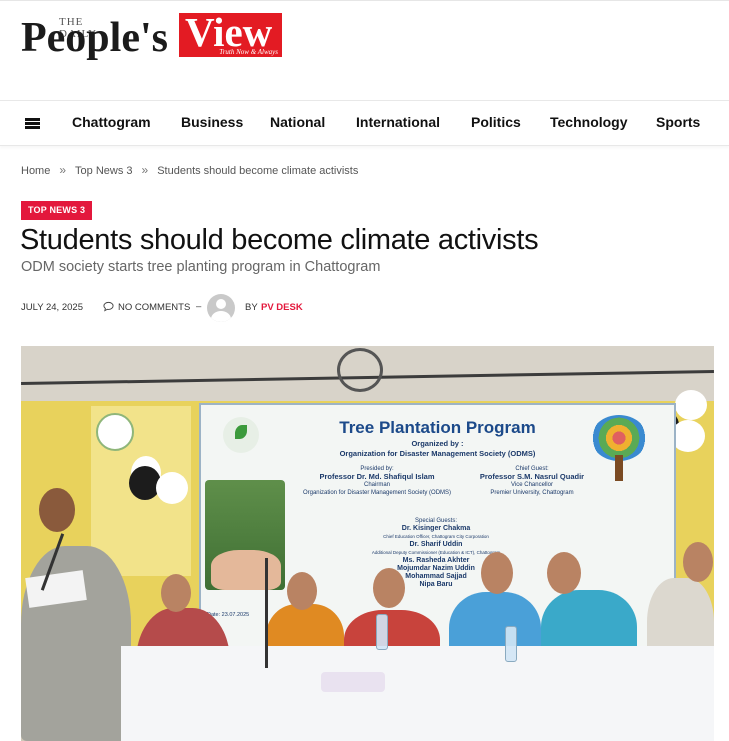  What do you see at coordinates (353, 682) in the screenshot?
I see `photo-flower-basket` at bounding box center [353, 682].